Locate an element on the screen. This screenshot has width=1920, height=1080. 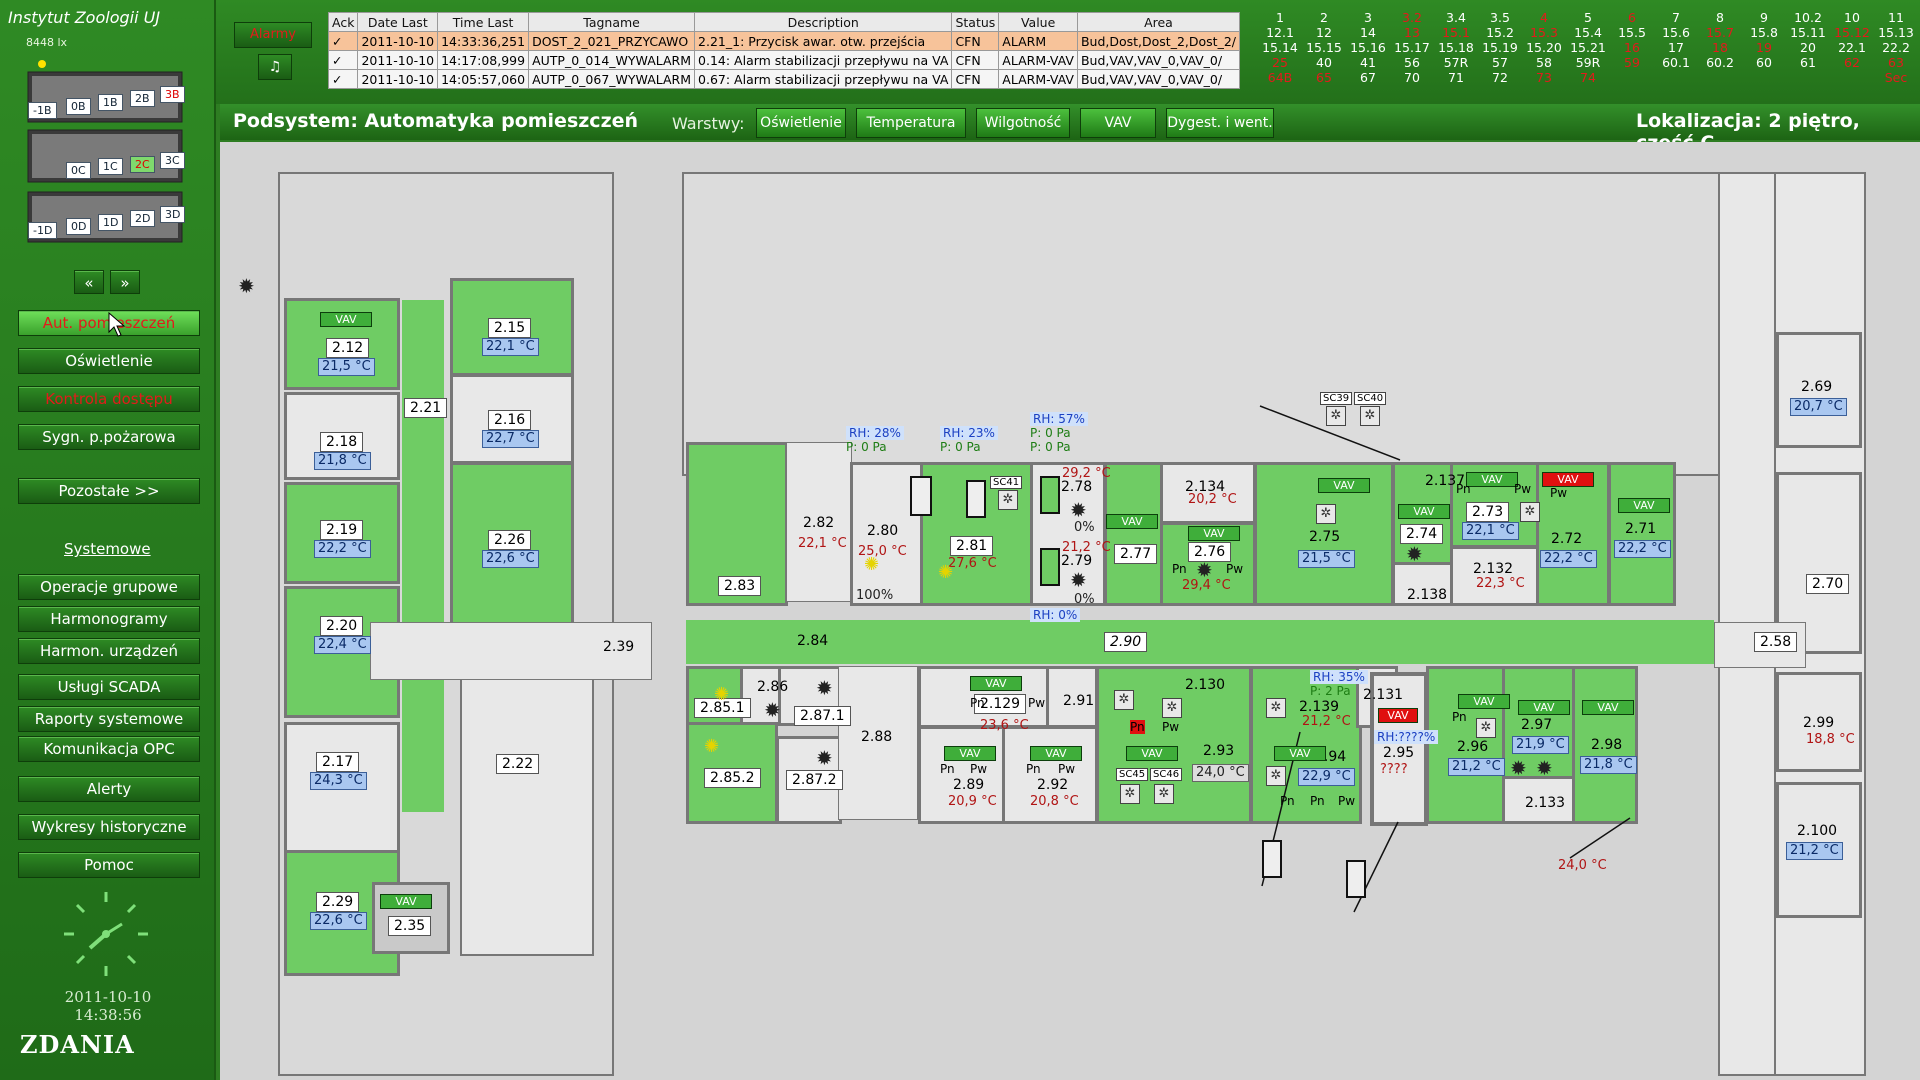
temperature-alert: 29,2 °C is located at coordinates (1086, 473).